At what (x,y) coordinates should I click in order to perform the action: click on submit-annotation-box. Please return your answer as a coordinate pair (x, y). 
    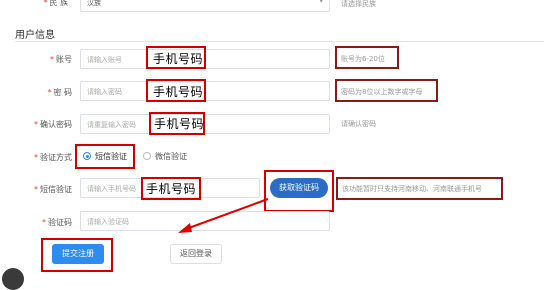
    Looking at the image, I should click on (77, 255).